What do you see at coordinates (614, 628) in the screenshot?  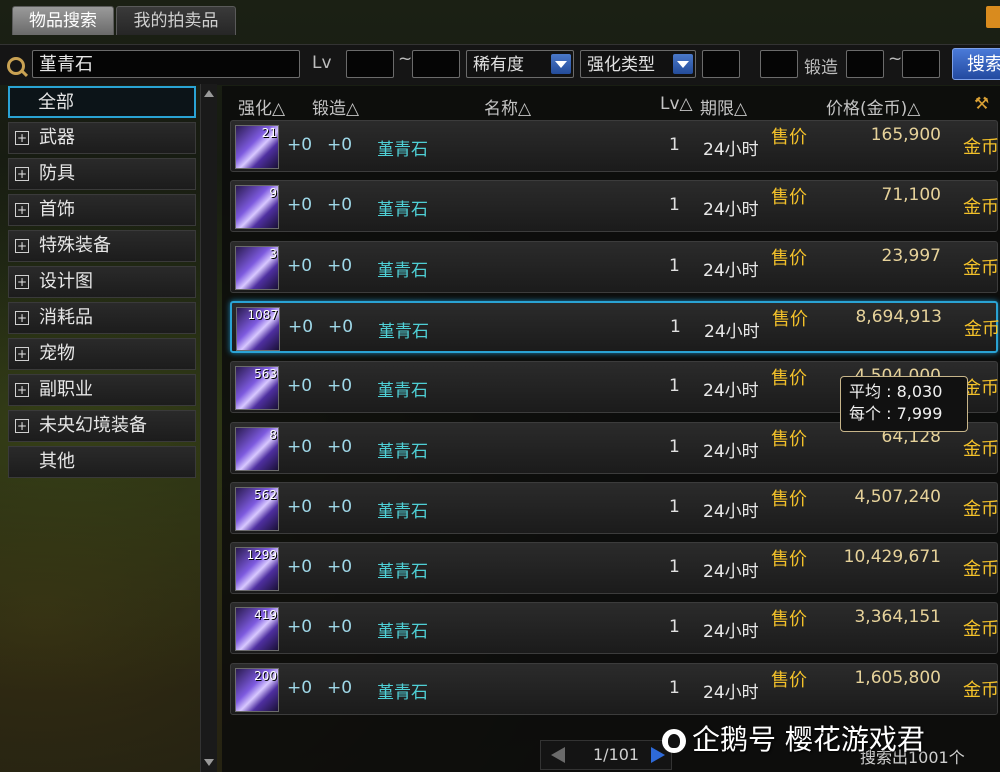 I see `table-row: 419 +0 +0 堇青石 1 24小时 售价 3,364,151 金币` at bounding box center [614, 628].